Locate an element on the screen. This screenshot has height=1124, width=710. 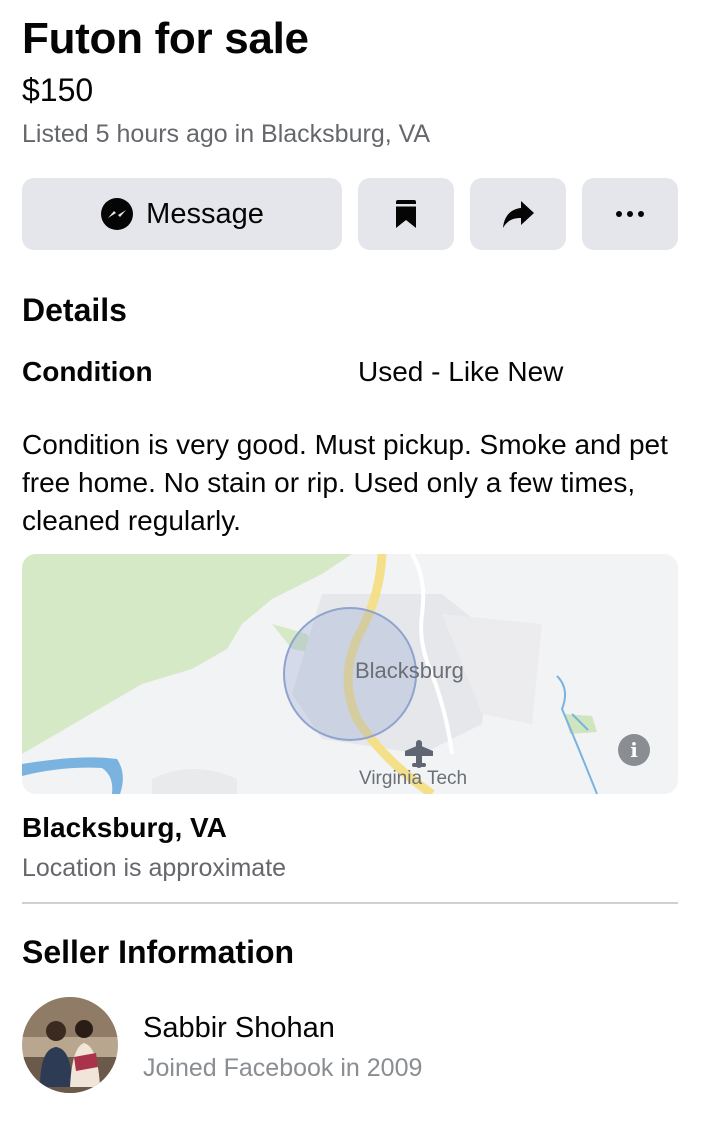
info-icon-glyph: i is located at coordinates (634, 750).